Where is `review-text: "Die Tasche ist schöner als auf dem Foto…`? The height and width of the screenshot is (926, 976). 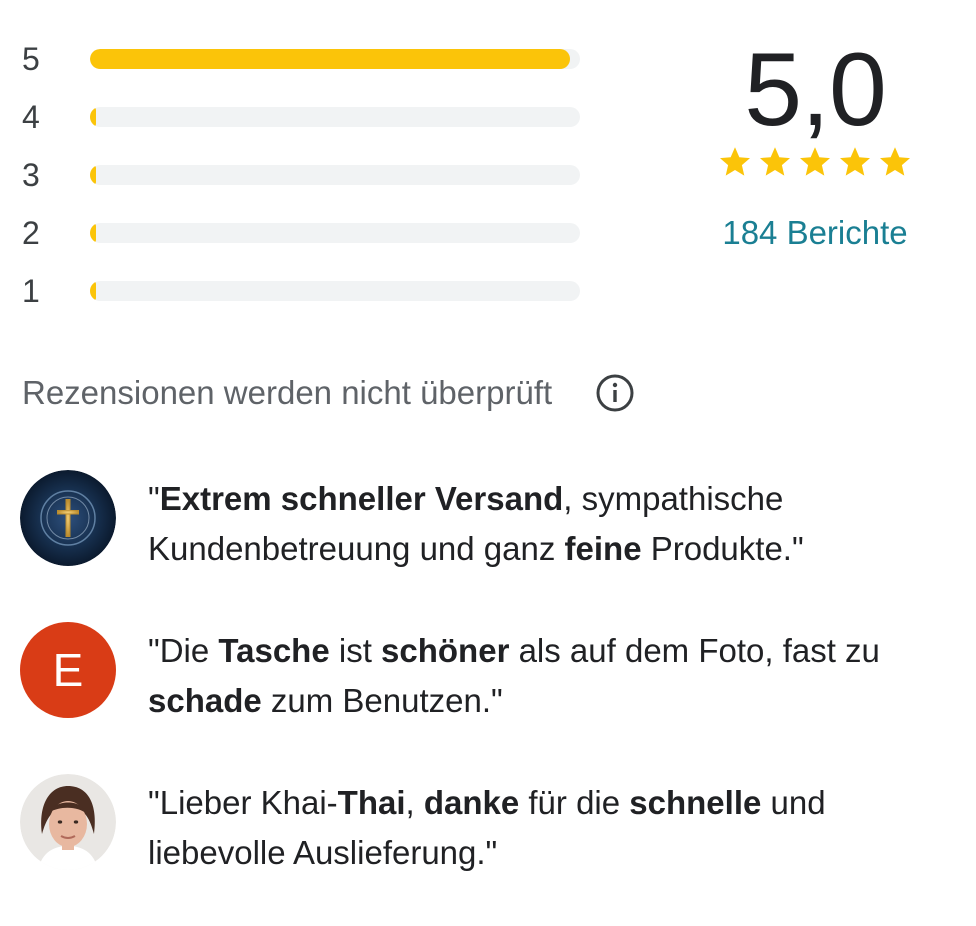
review-text: "Die Tasche ist schöner als auf dem Foto… is located at coordinates (514, 675).